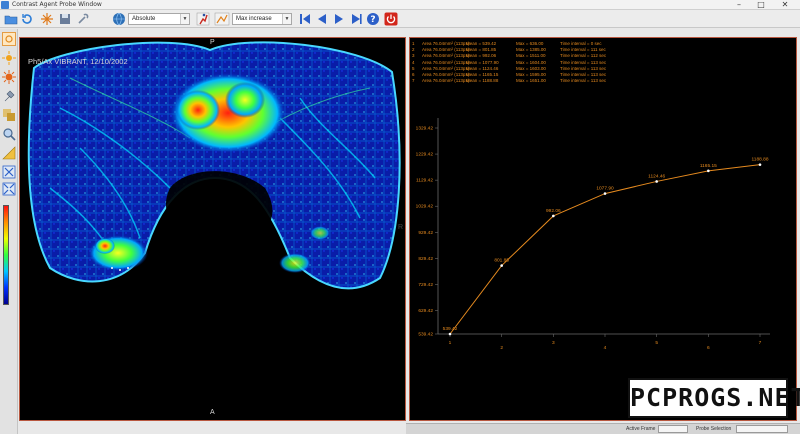  I want to click on probe-selection-label: Probe Selection, so click(714, 429).